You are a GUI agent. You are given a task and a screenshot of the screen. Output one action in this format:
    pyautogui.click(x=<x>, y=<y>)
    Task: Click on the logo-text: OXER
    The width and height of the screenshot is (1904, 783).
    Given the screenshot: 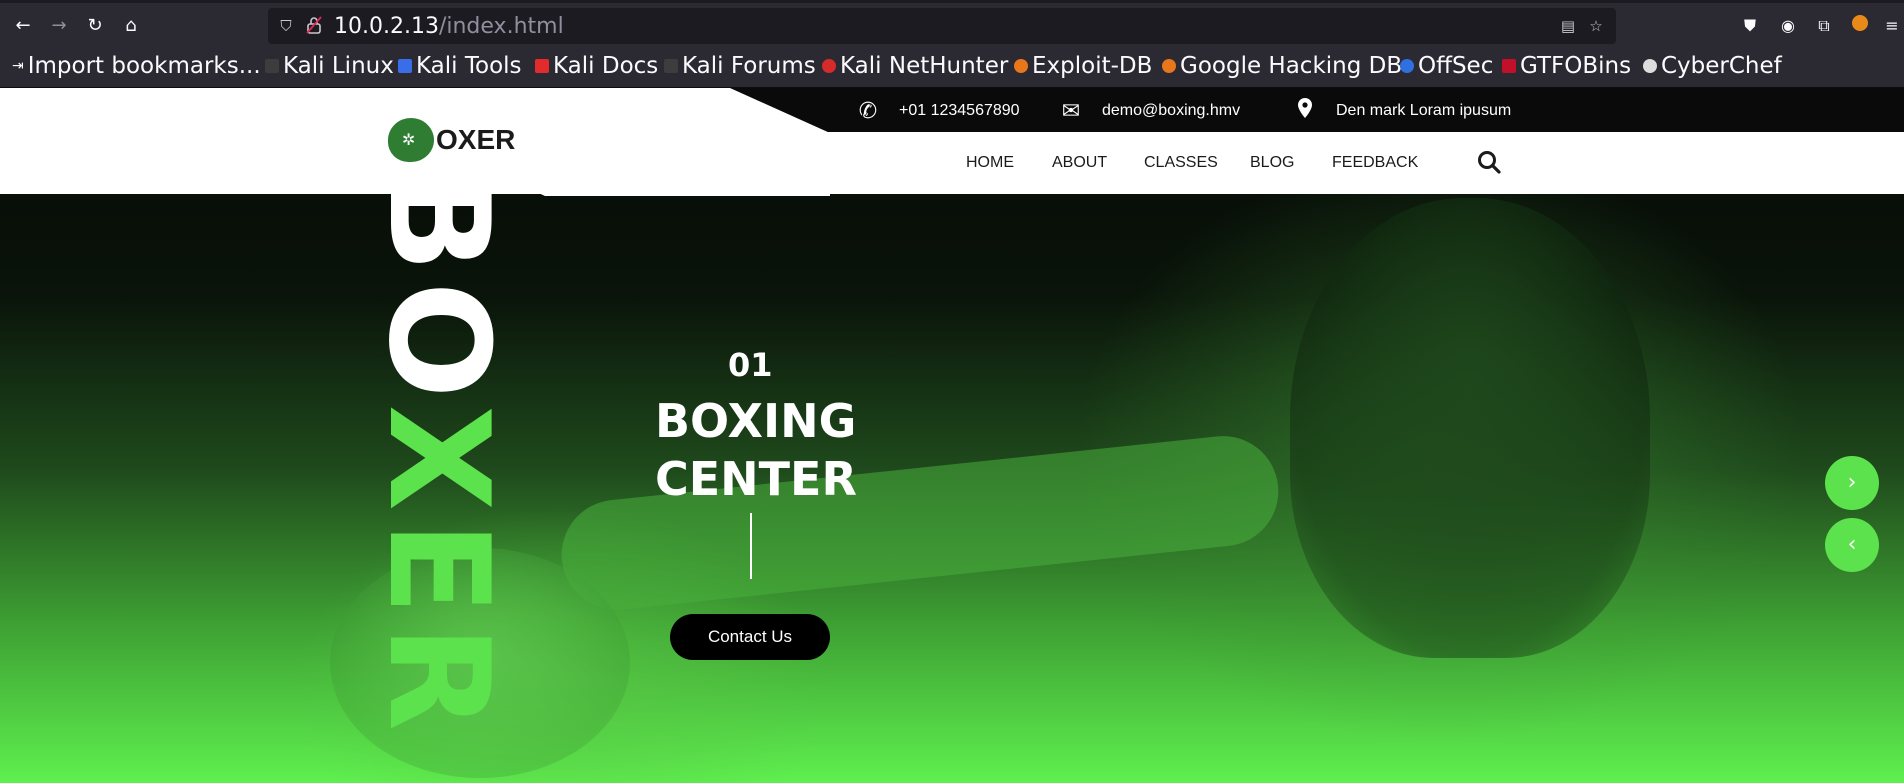 What is the action you would take?
    pyautogui.click(x=476, y=139)
    